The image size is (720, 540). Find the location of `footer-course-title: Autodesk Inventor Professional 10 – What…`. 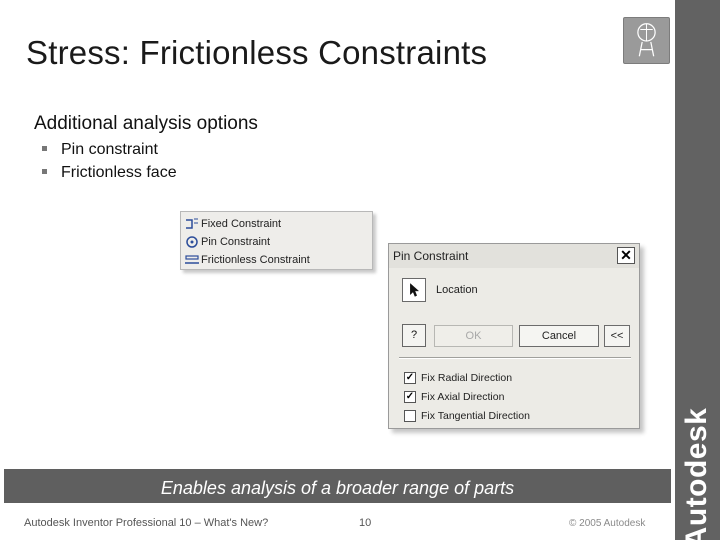

footer-course-title: Autodesk Inventor Professional 10 – What… is located at coordinates (146, 523).